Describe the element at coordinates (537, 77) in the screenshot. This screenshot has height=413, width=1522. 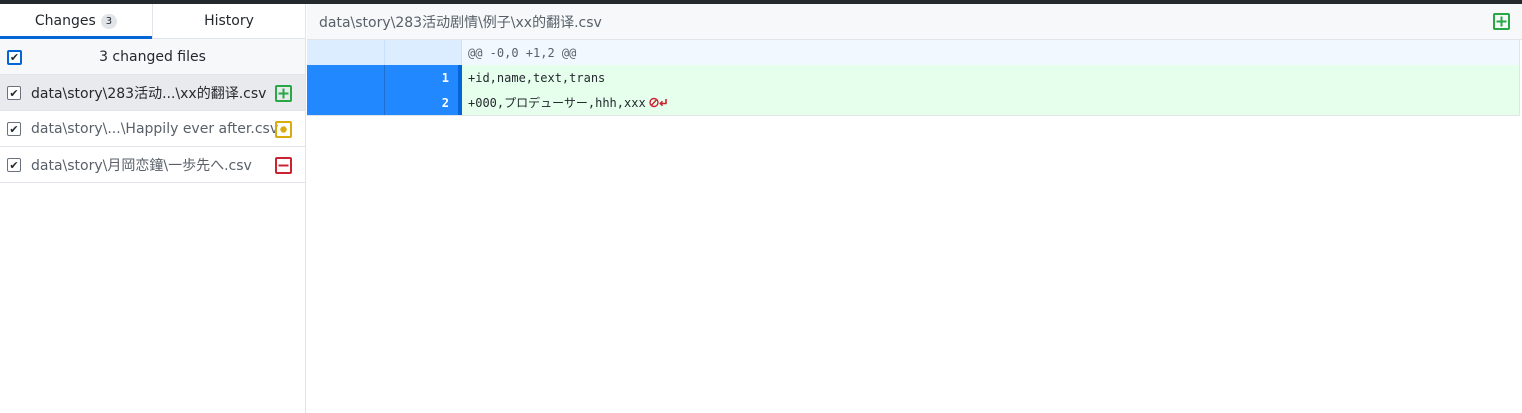
I see `diff-line-text: +id,name,text,trans` at that location.